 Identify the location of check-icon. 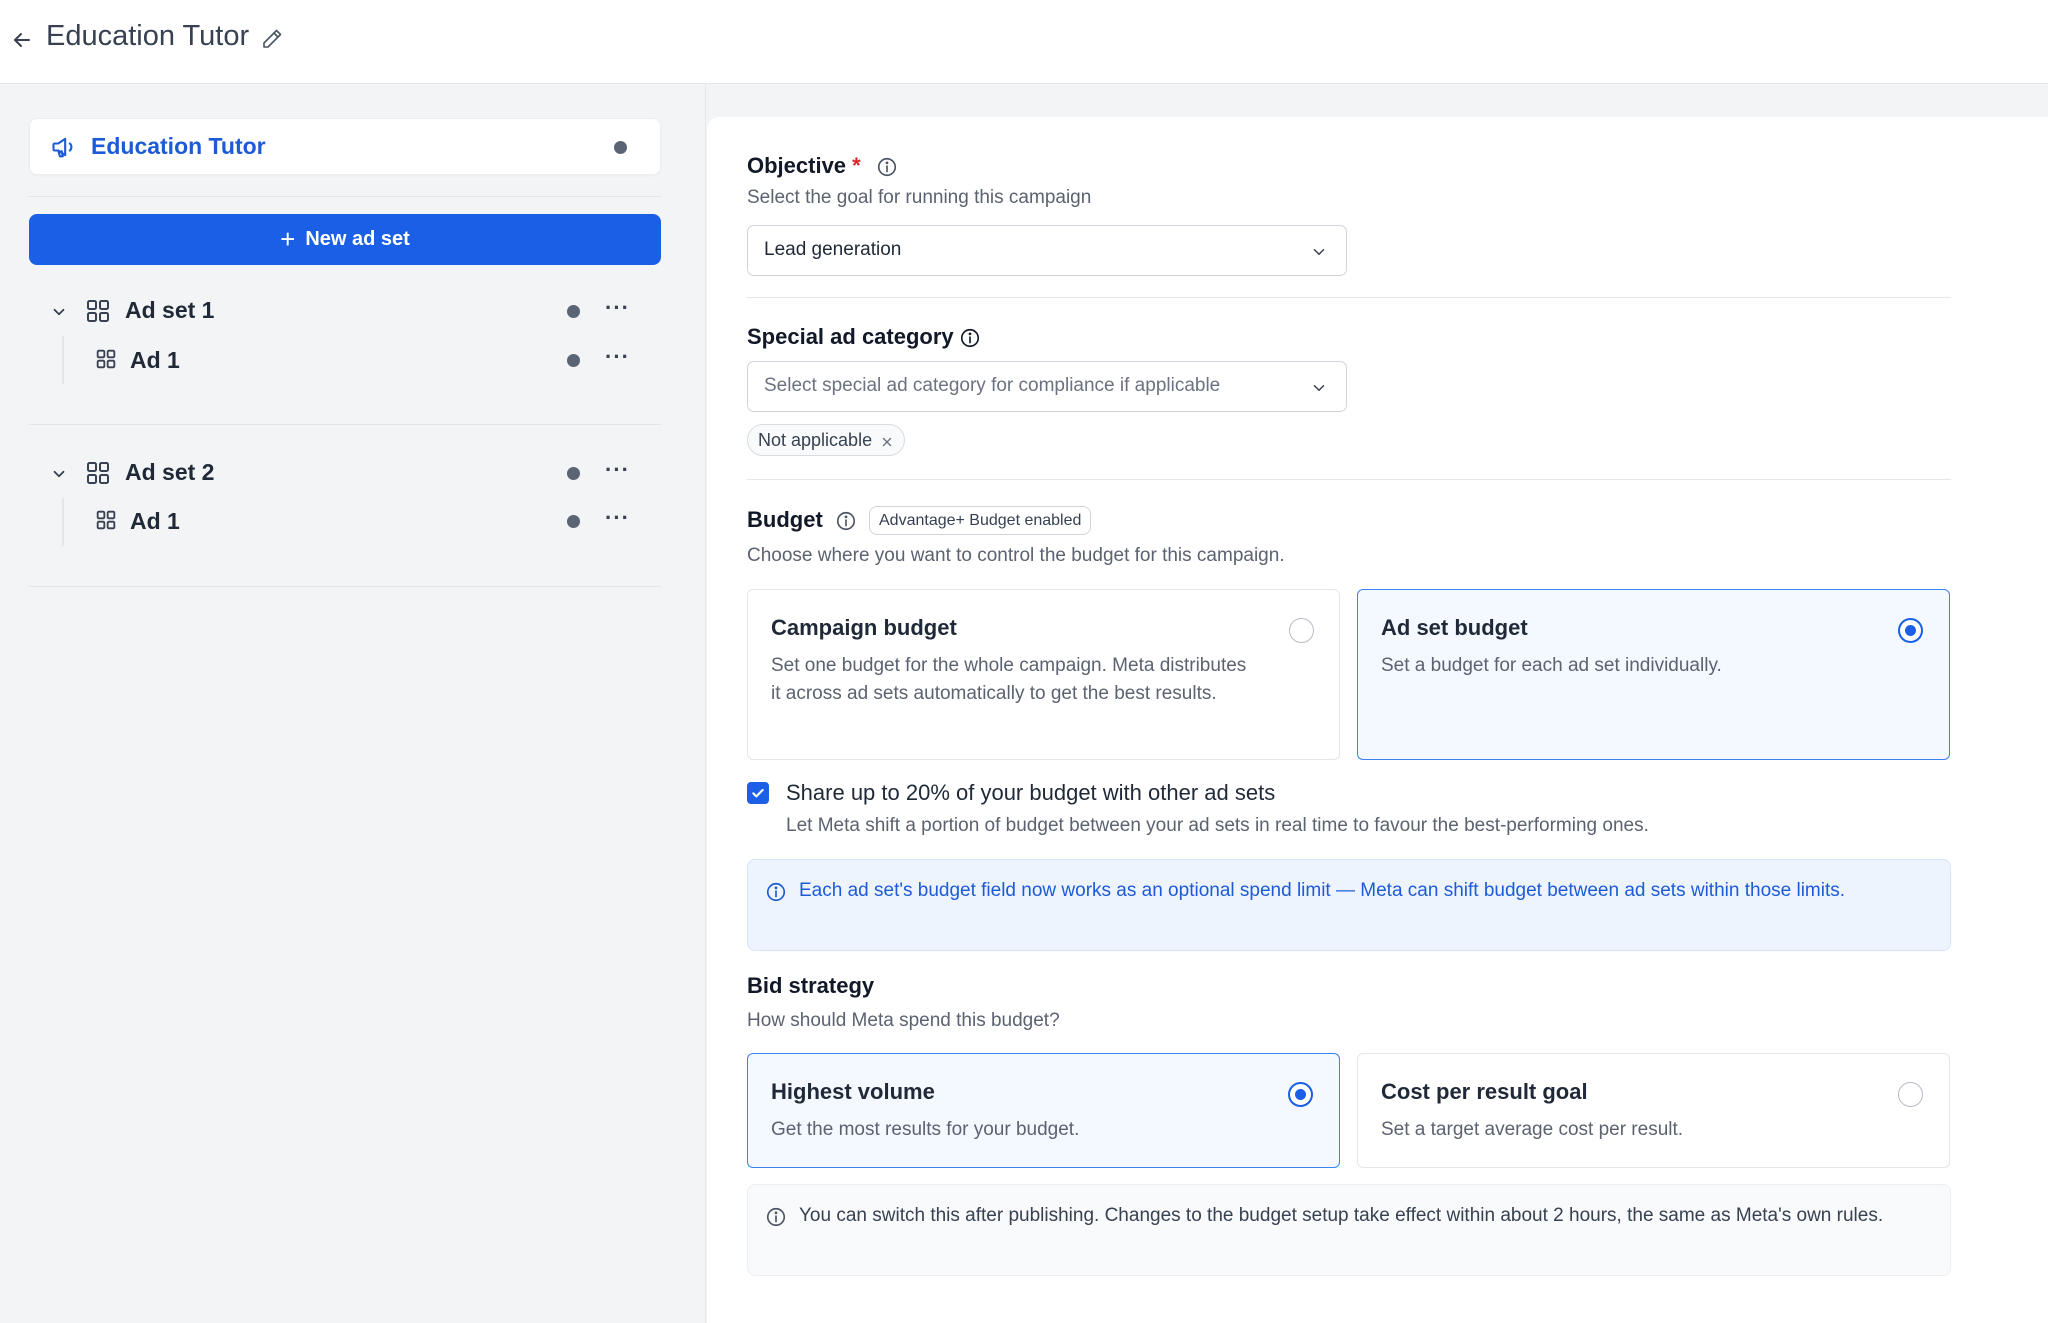
(758, 793).